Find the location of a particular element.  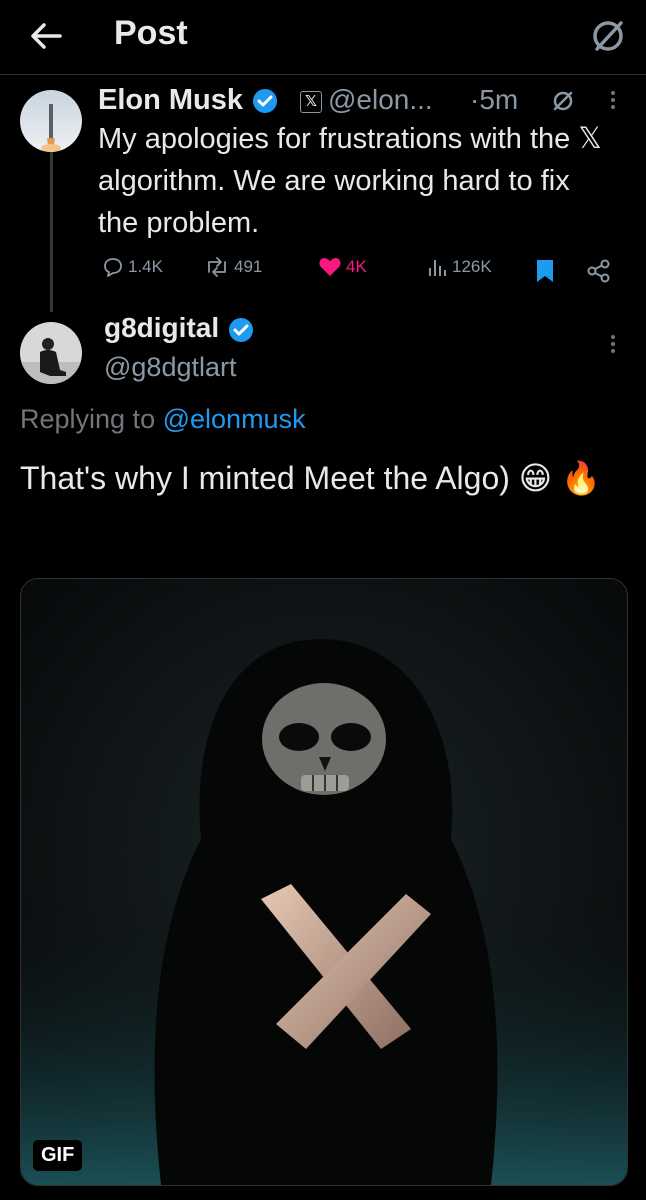

replying-to: Replying to @elonmusk is located at coordinates (163, 419).